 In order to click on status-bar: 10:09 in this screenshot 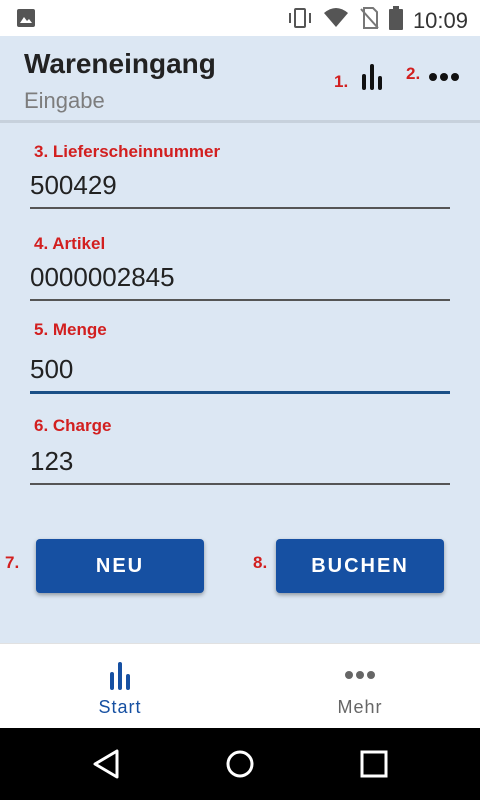, I will do `click(240, 18)`.